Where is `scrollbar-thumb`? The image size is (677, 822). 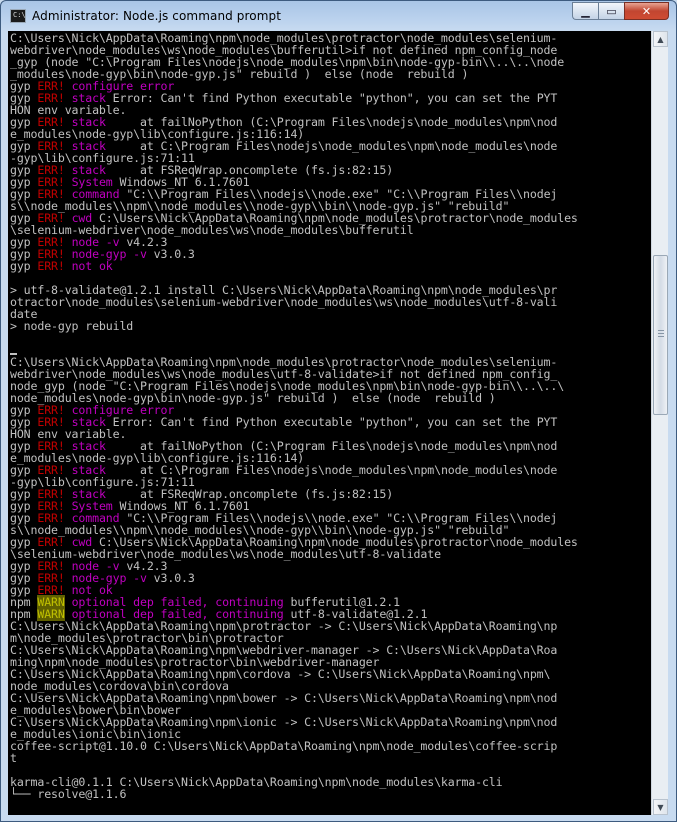 scrollbar-thumb is located at coordinates (660, 335).